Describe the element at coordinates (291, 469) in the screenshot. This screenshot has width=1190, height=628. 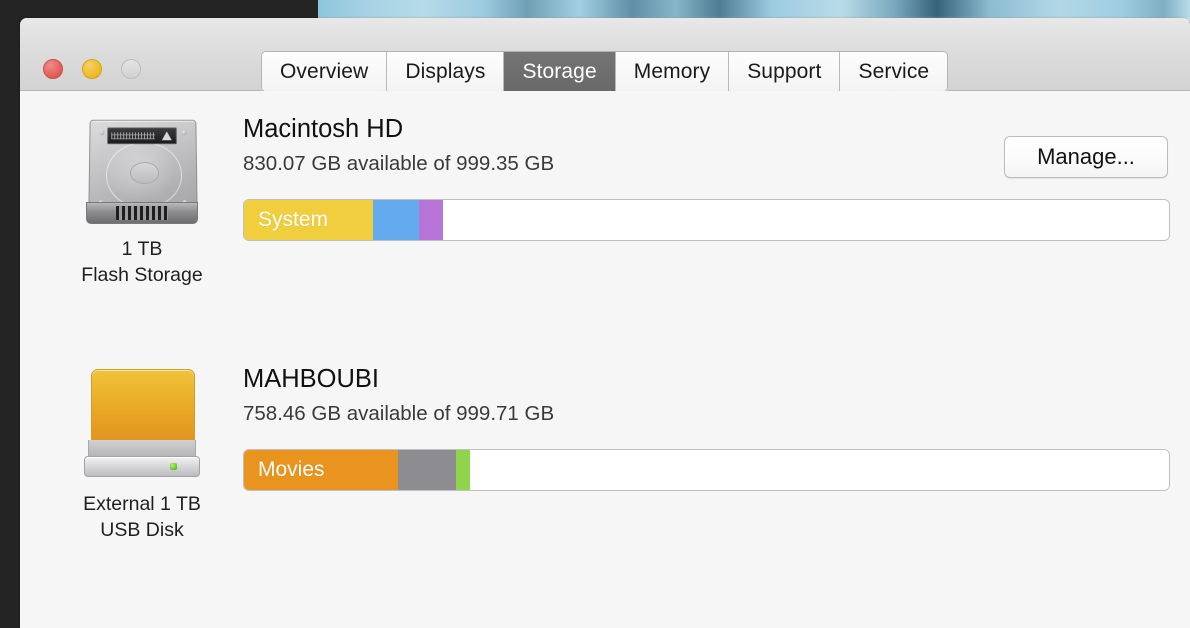
I see `storage-segment-label: Movies` at that location.